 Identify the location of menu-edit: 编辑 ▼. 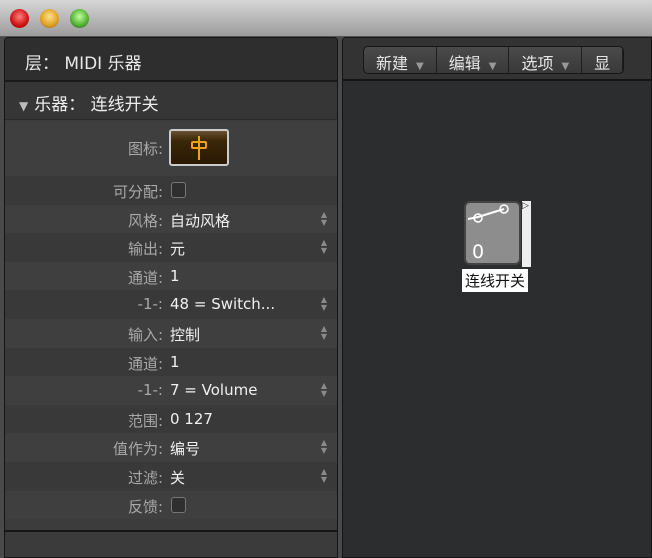
(473, 60).